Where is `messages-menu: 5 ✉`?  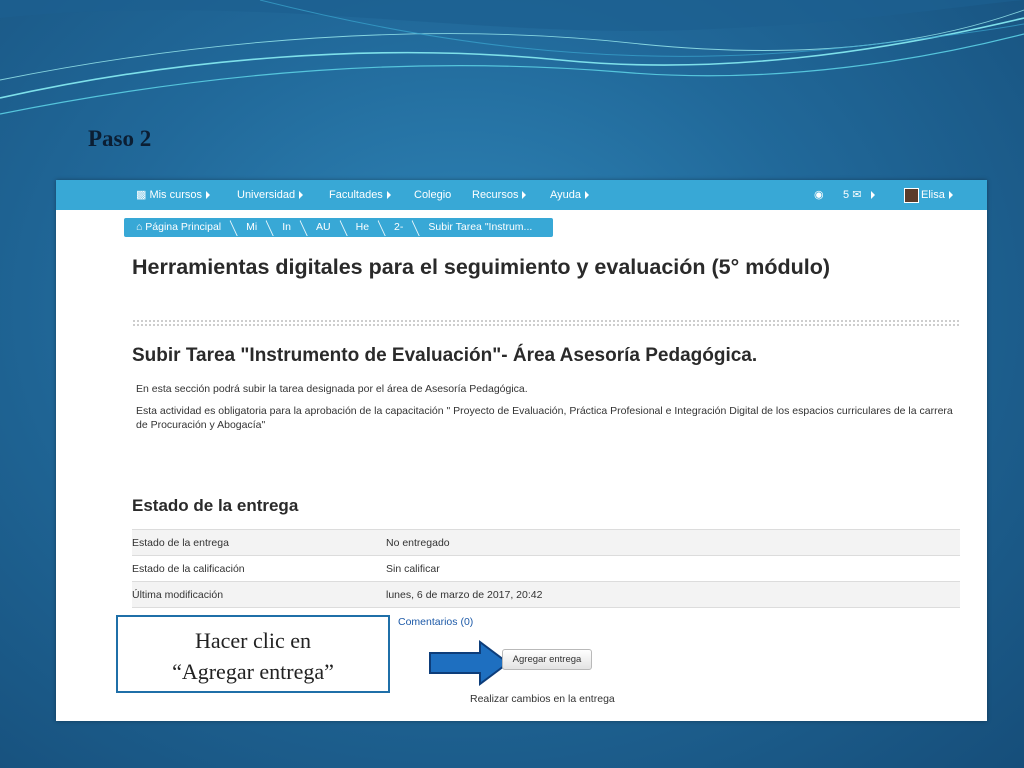
messages-menu: 5 ✉ is located at coordinates (859, 195).